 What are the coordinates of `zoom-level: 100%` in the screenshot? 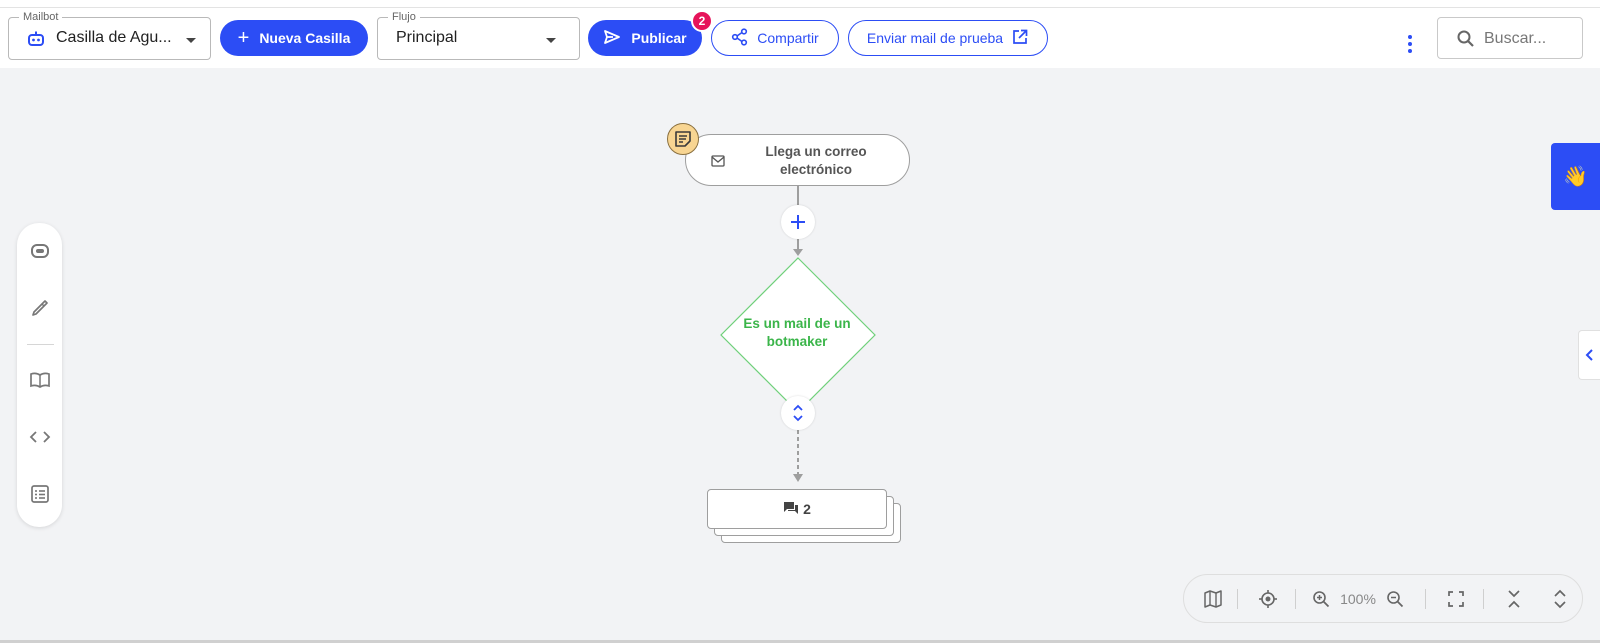 It's located at (1358, 598).